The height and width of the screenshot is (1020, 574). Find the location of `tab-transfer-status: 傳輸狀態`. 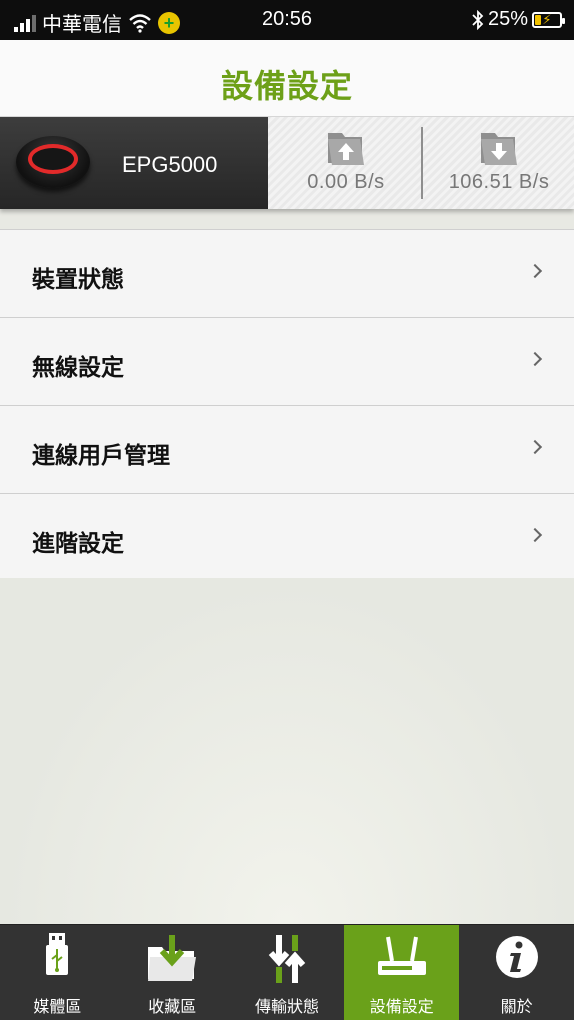

tab-transfer-status: 傳輸狀態 is located at coordinates (287, 972).